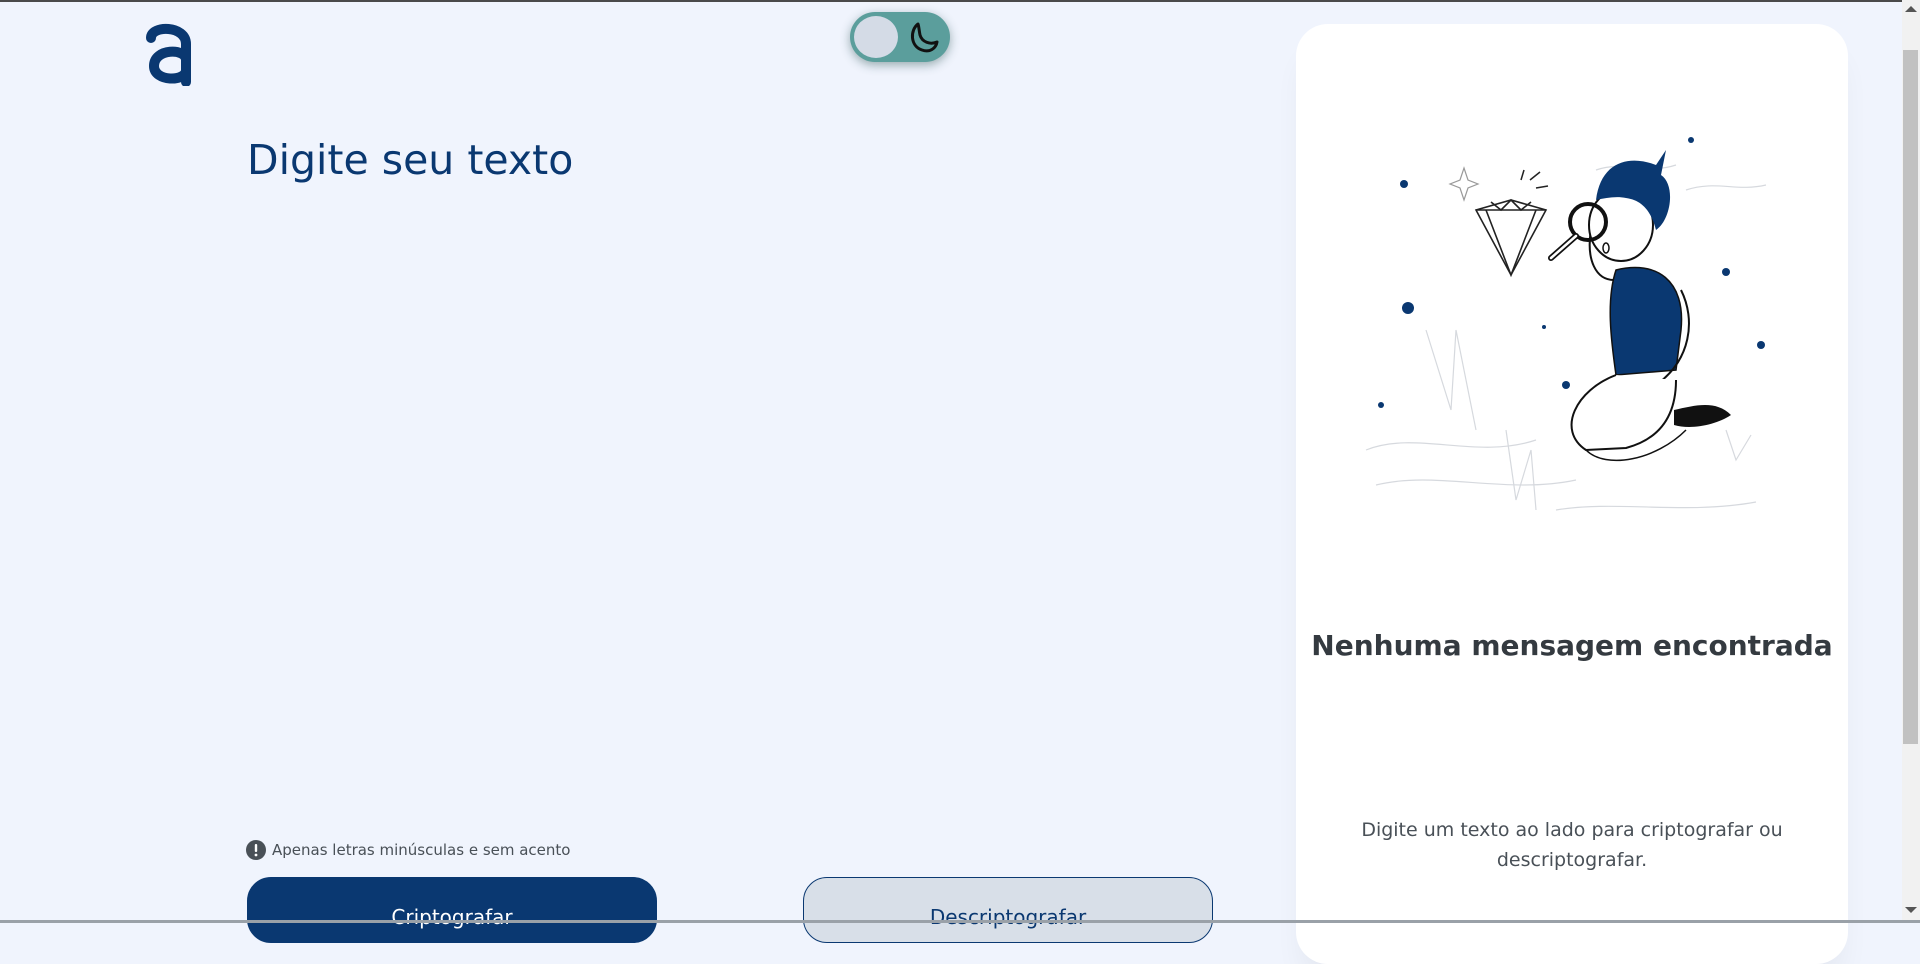 The width and height of the screenshot is (1920, 964). I want to click on hint: Apenas letras minúsculas e sem acento, so click(408, 850).